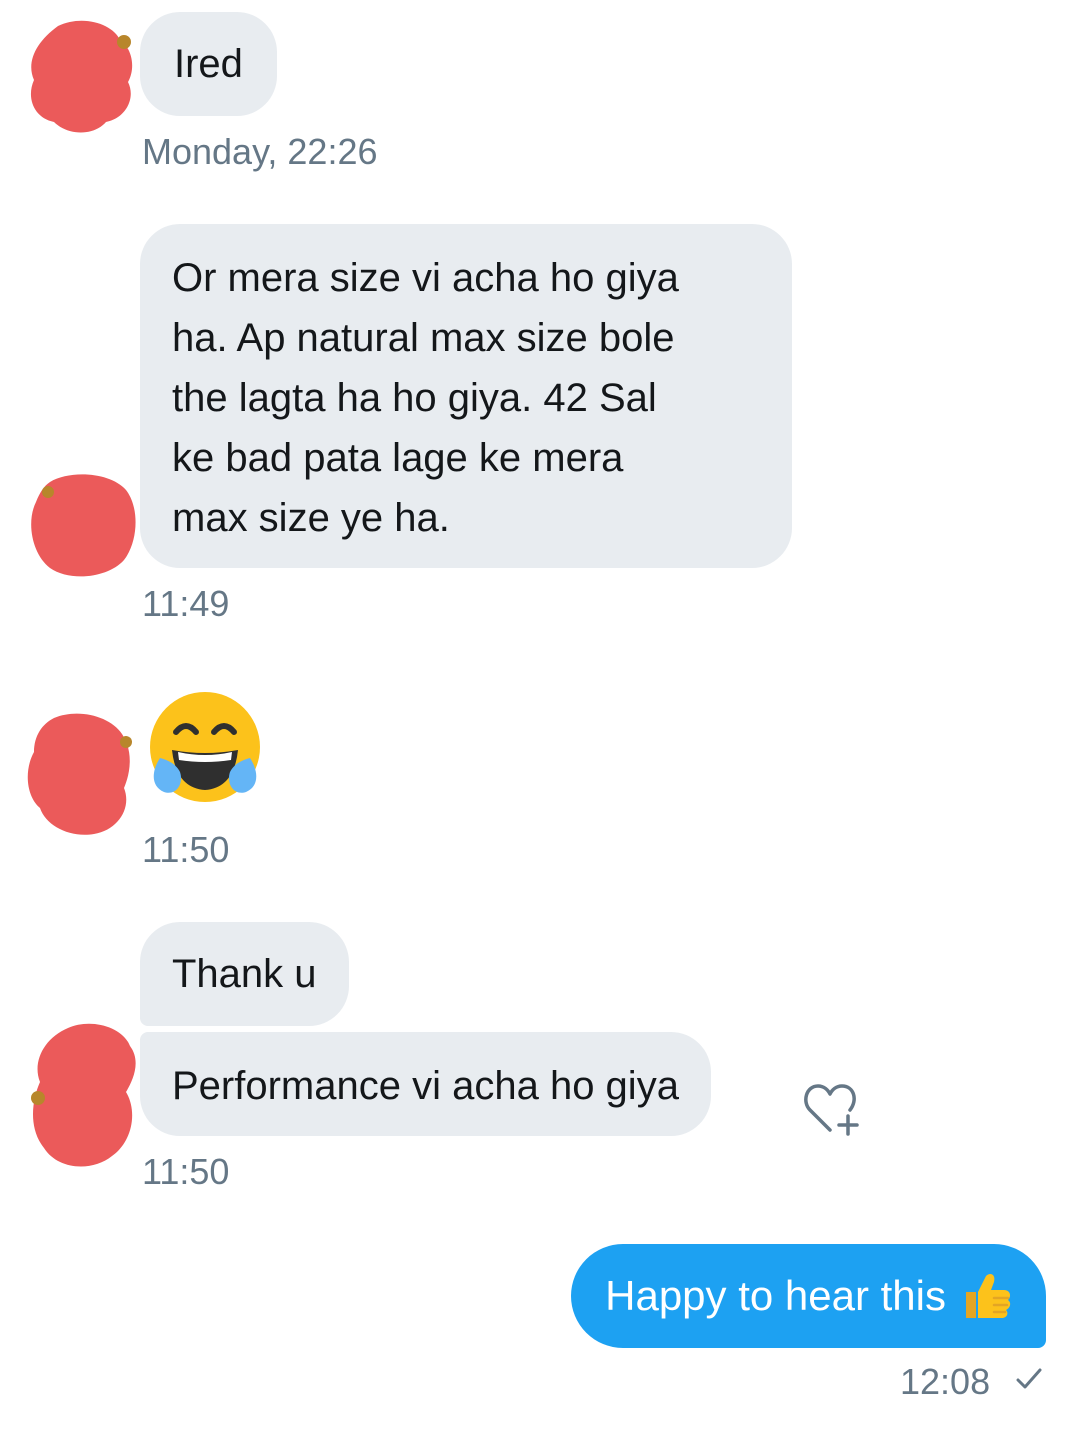  I want to click on outgoing-message-bubble: Happy to hear this, so click(808, 1296).